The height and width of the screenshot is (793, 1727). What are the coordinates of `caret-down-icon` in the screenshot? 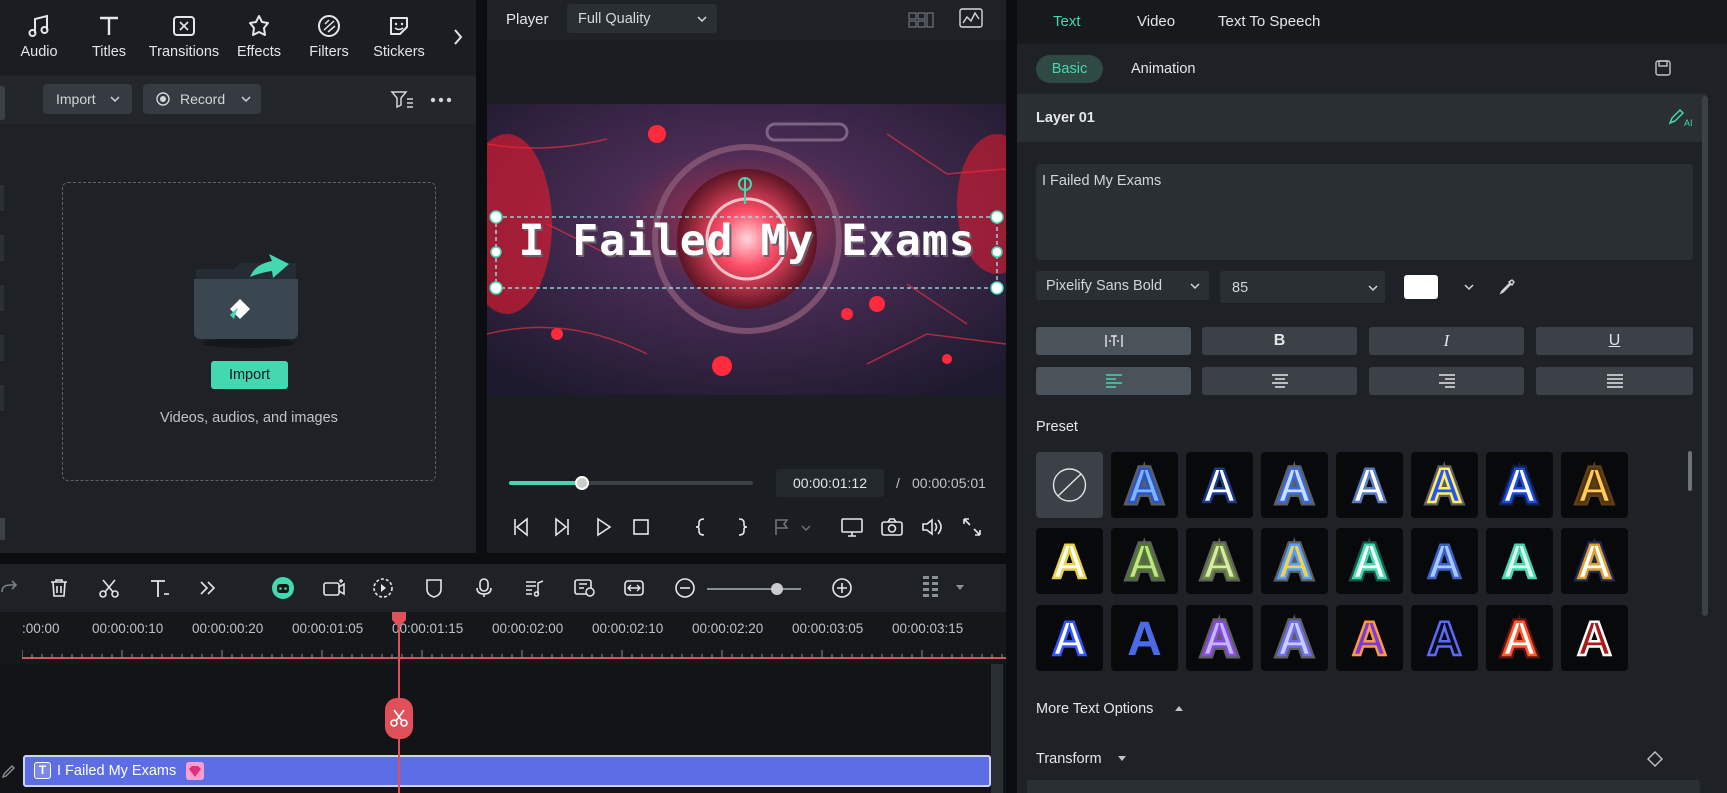 It's located at (1122, 759).